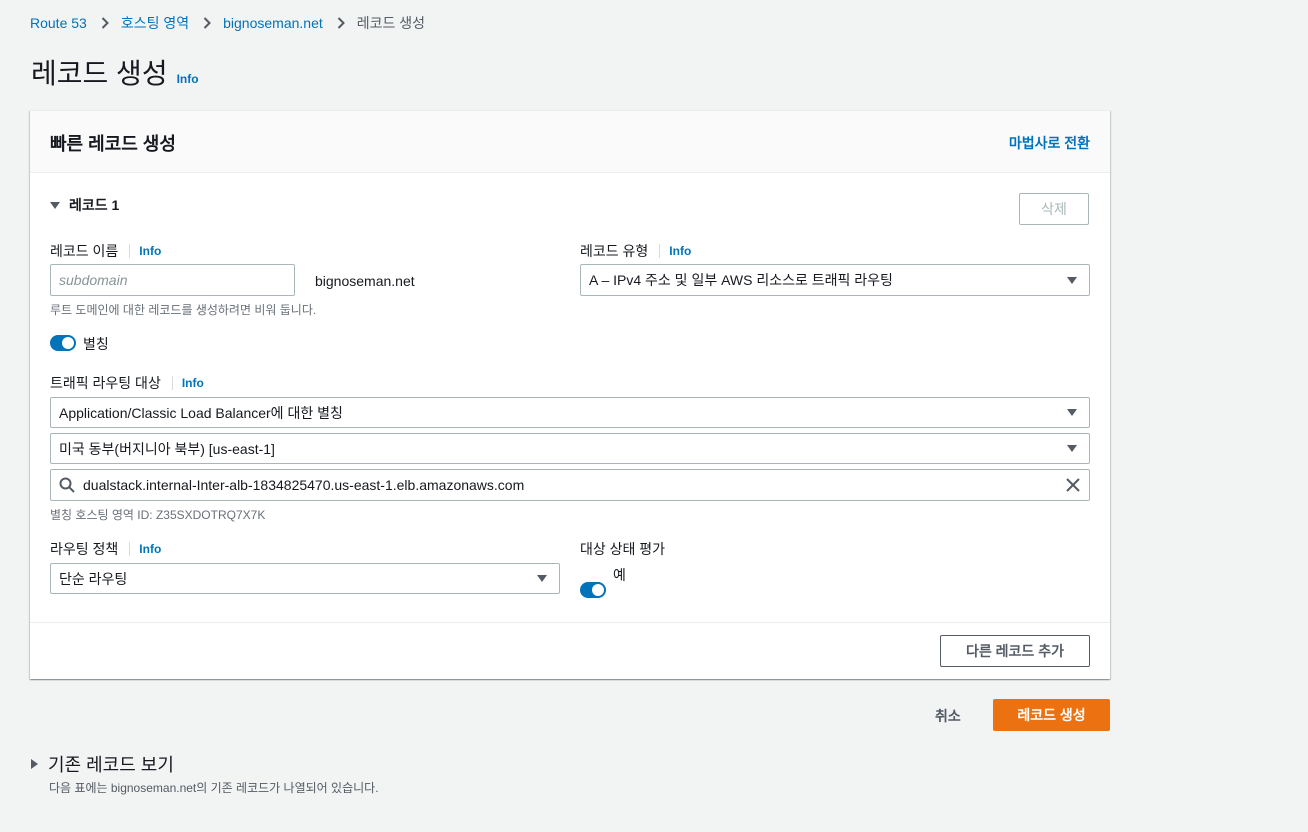 The height and width of the screenshot is (832, 1308). Describe the element at coordinates (111, 765) in the screenshot. I see `existing-records-title: 기존 레코드 보기` at that location.